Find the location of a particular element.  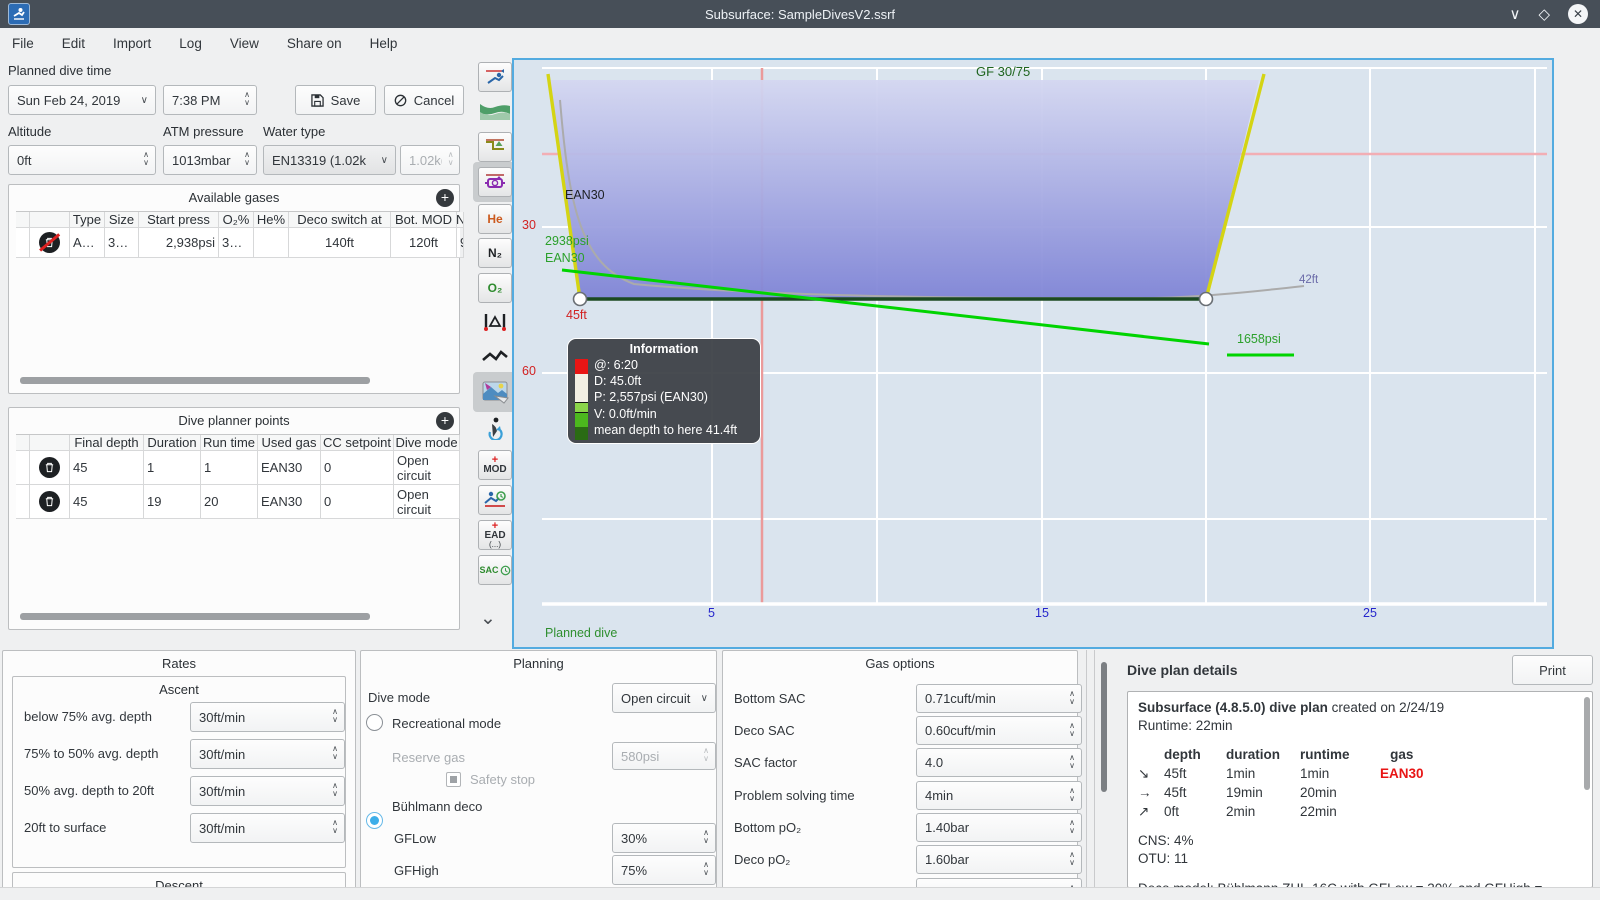

points-col-dive-mode: Dive mode is located at coordinates (427, 443).